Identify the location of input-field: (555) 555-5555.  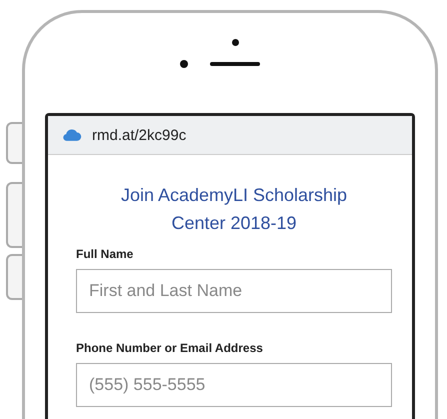
(234, 385).